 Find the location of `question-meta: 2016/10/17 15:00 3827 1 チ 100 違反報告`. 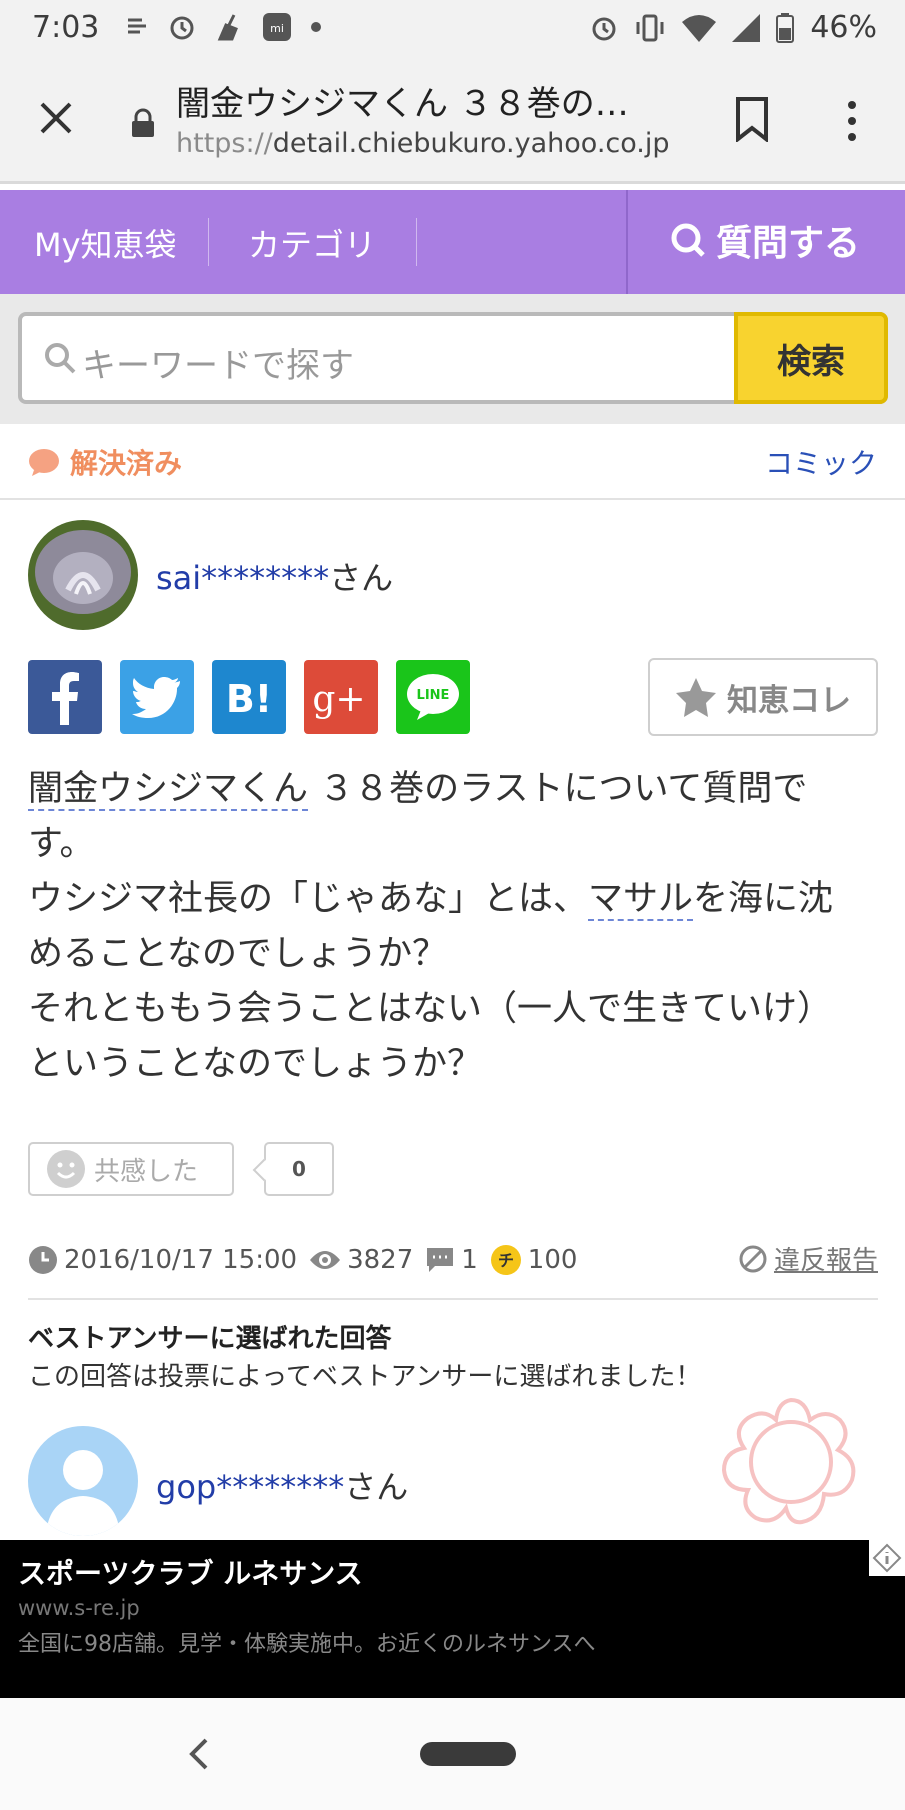

question-meta: 2016/10/17 15:00 3827 1 チ 100 違反報告 is located at coordinates (453, 1260).